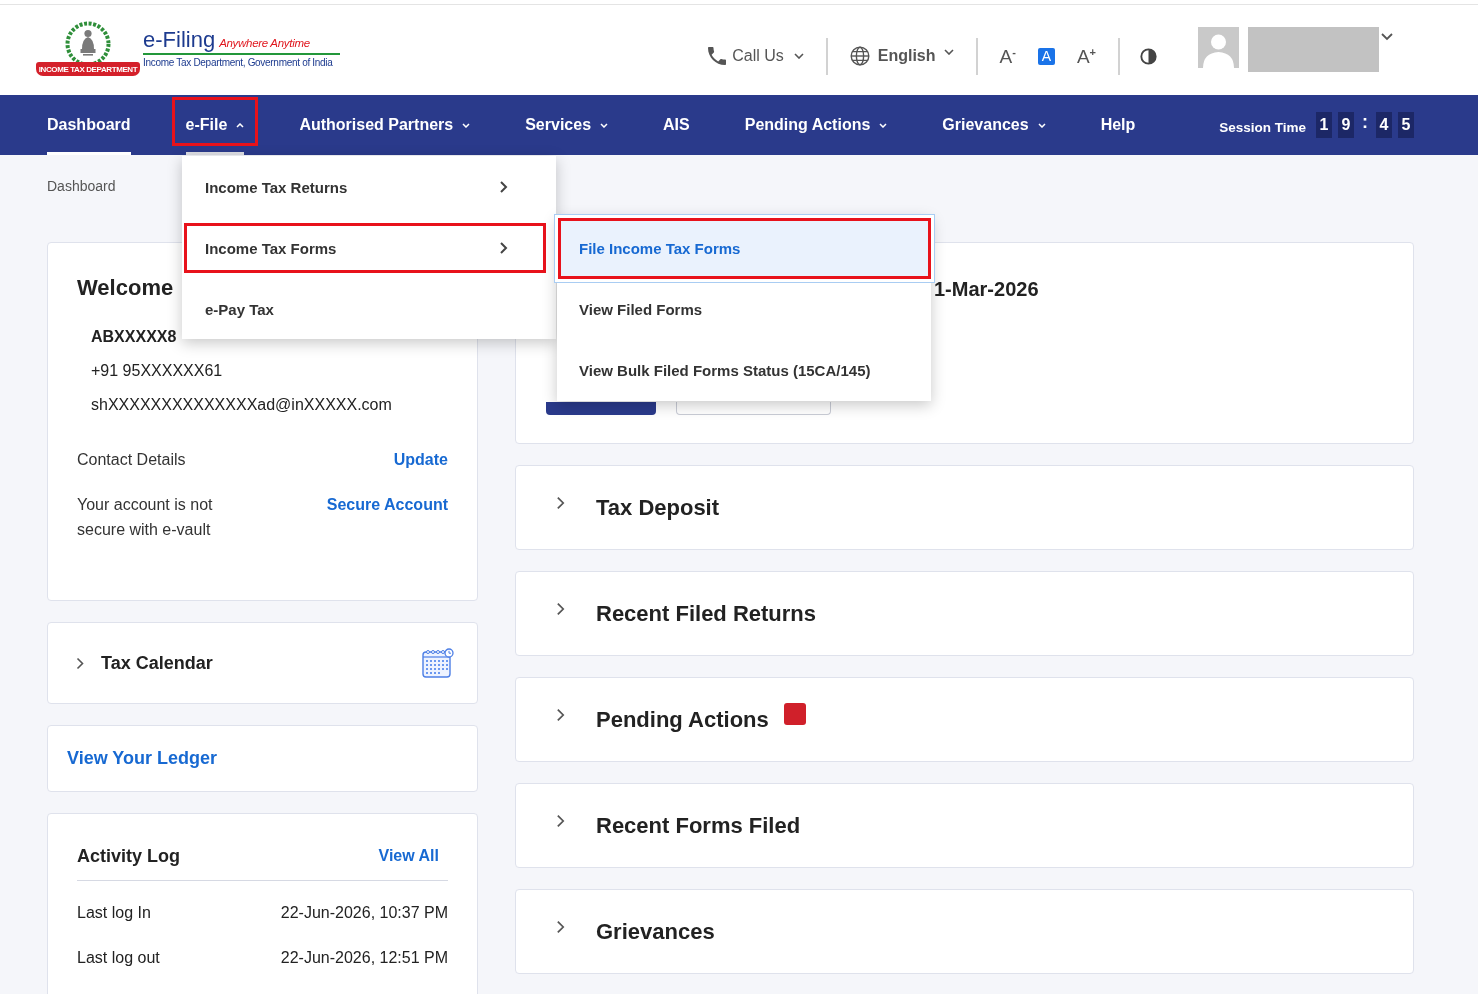 The image size is (1478, 994). I want to click on section-title: Recent Forms Filed, so click(698, 825).